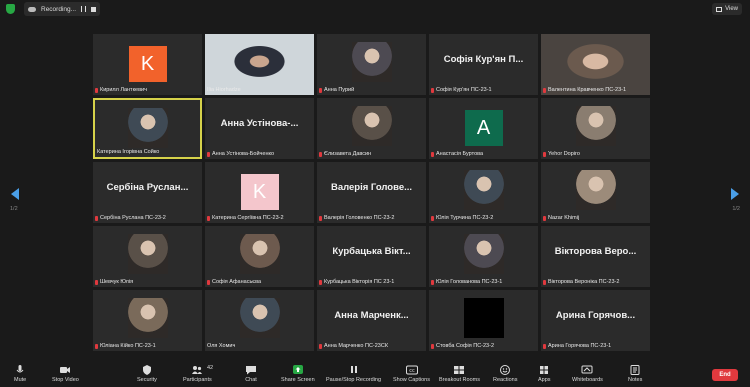 The height and width of the screenshot is (387, 750). Describe the element at coordinates (587, 369) in the screenshot. I see `whiteboard-icon` at that location.